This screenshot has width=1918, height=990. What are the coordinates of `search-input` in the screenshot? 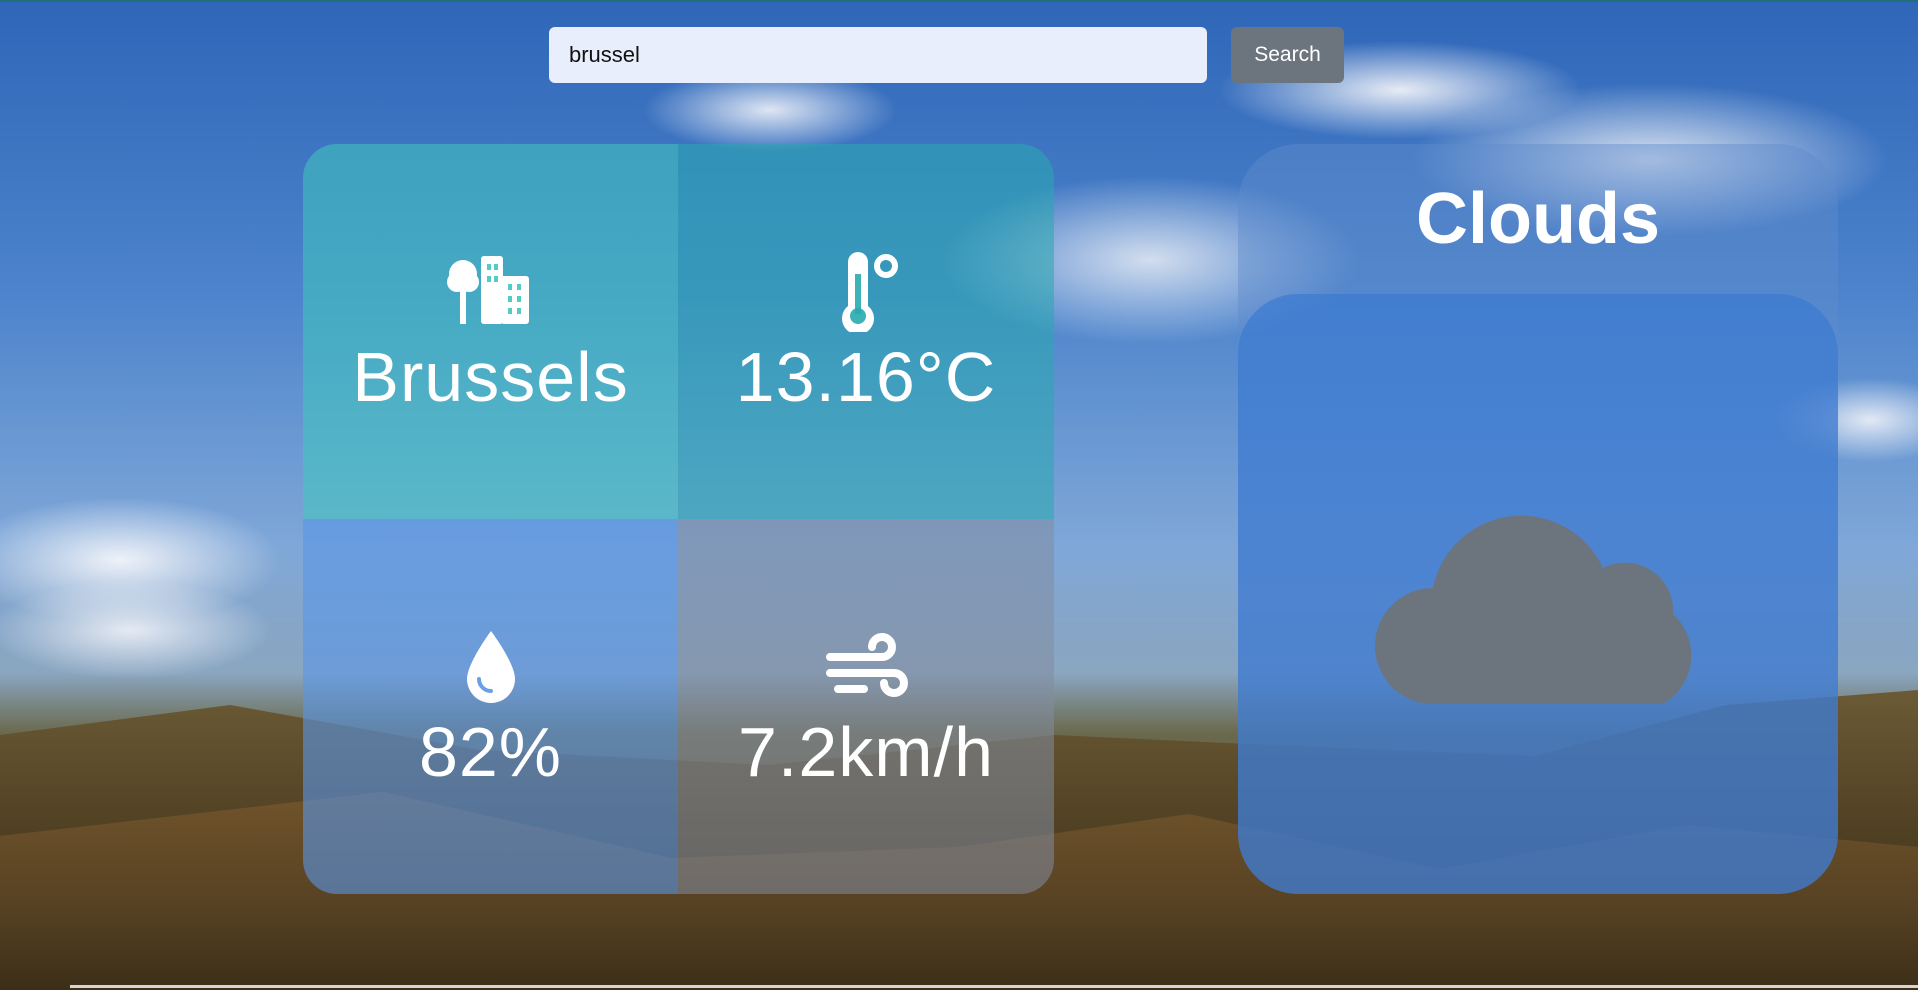 It's located at (878, 55).